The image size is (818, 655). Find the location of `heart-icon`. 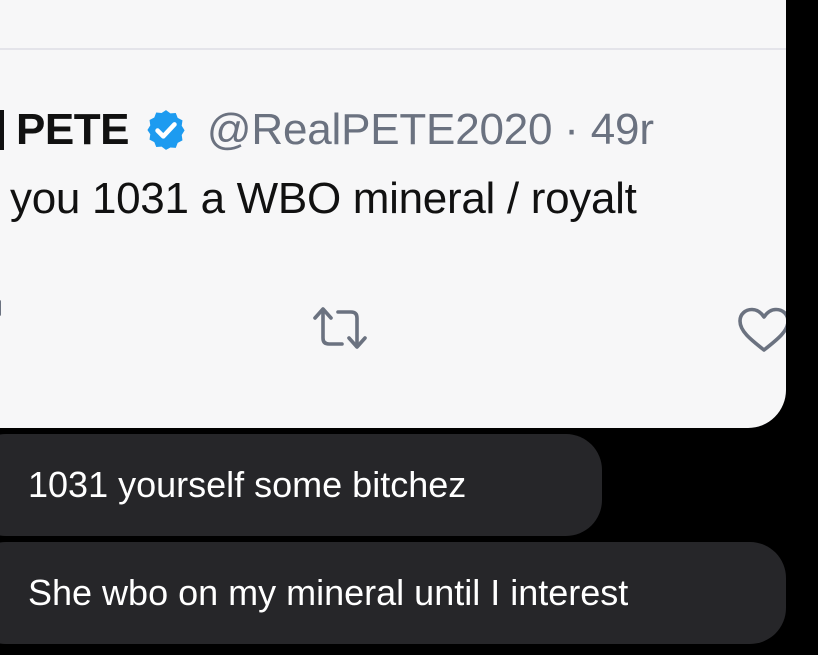

heart-icon is located at coordinates (761, 330).